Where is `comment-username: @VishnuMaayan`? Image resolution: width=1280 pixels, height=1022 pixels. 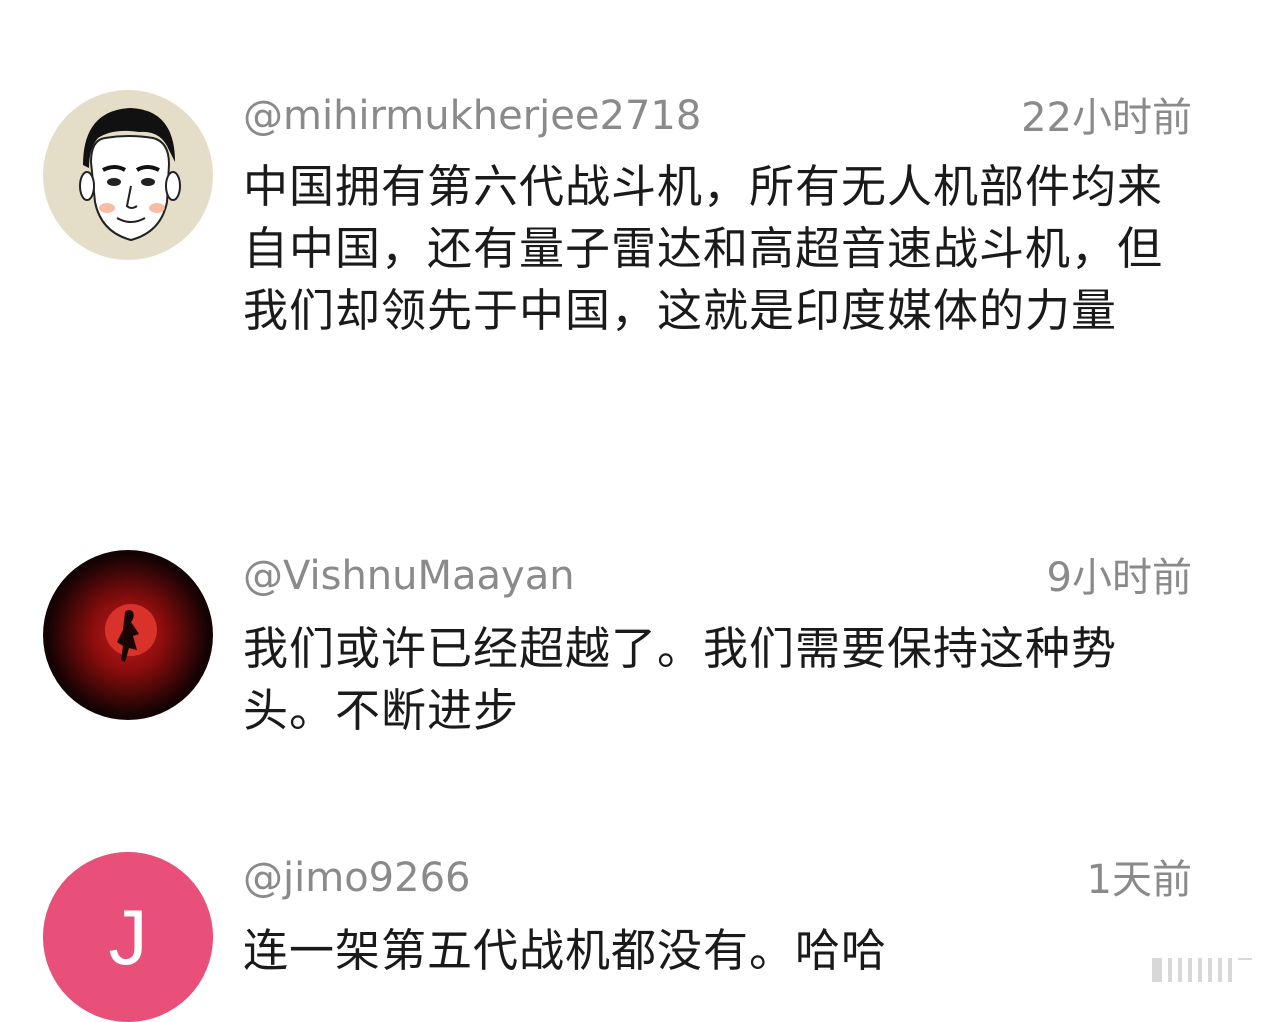 comment-username: @VishnuMaayan is located at coordinates (409, 576).